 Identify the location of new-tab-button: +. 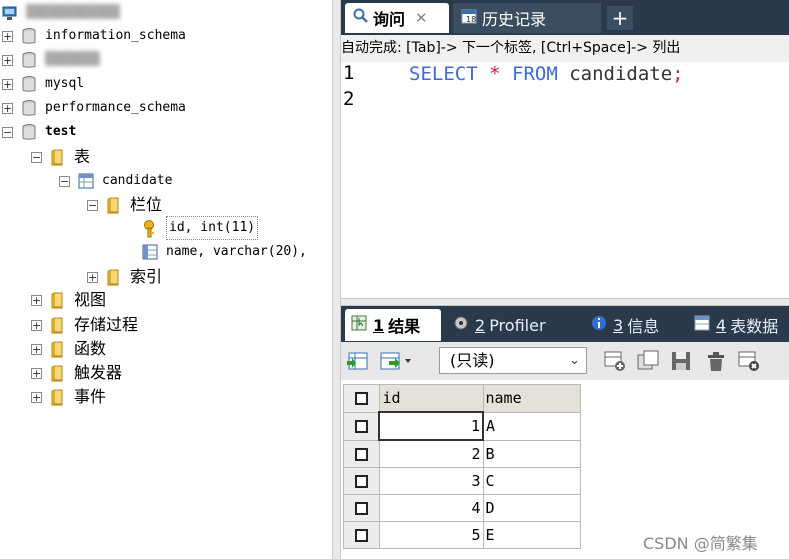
(620, 18).